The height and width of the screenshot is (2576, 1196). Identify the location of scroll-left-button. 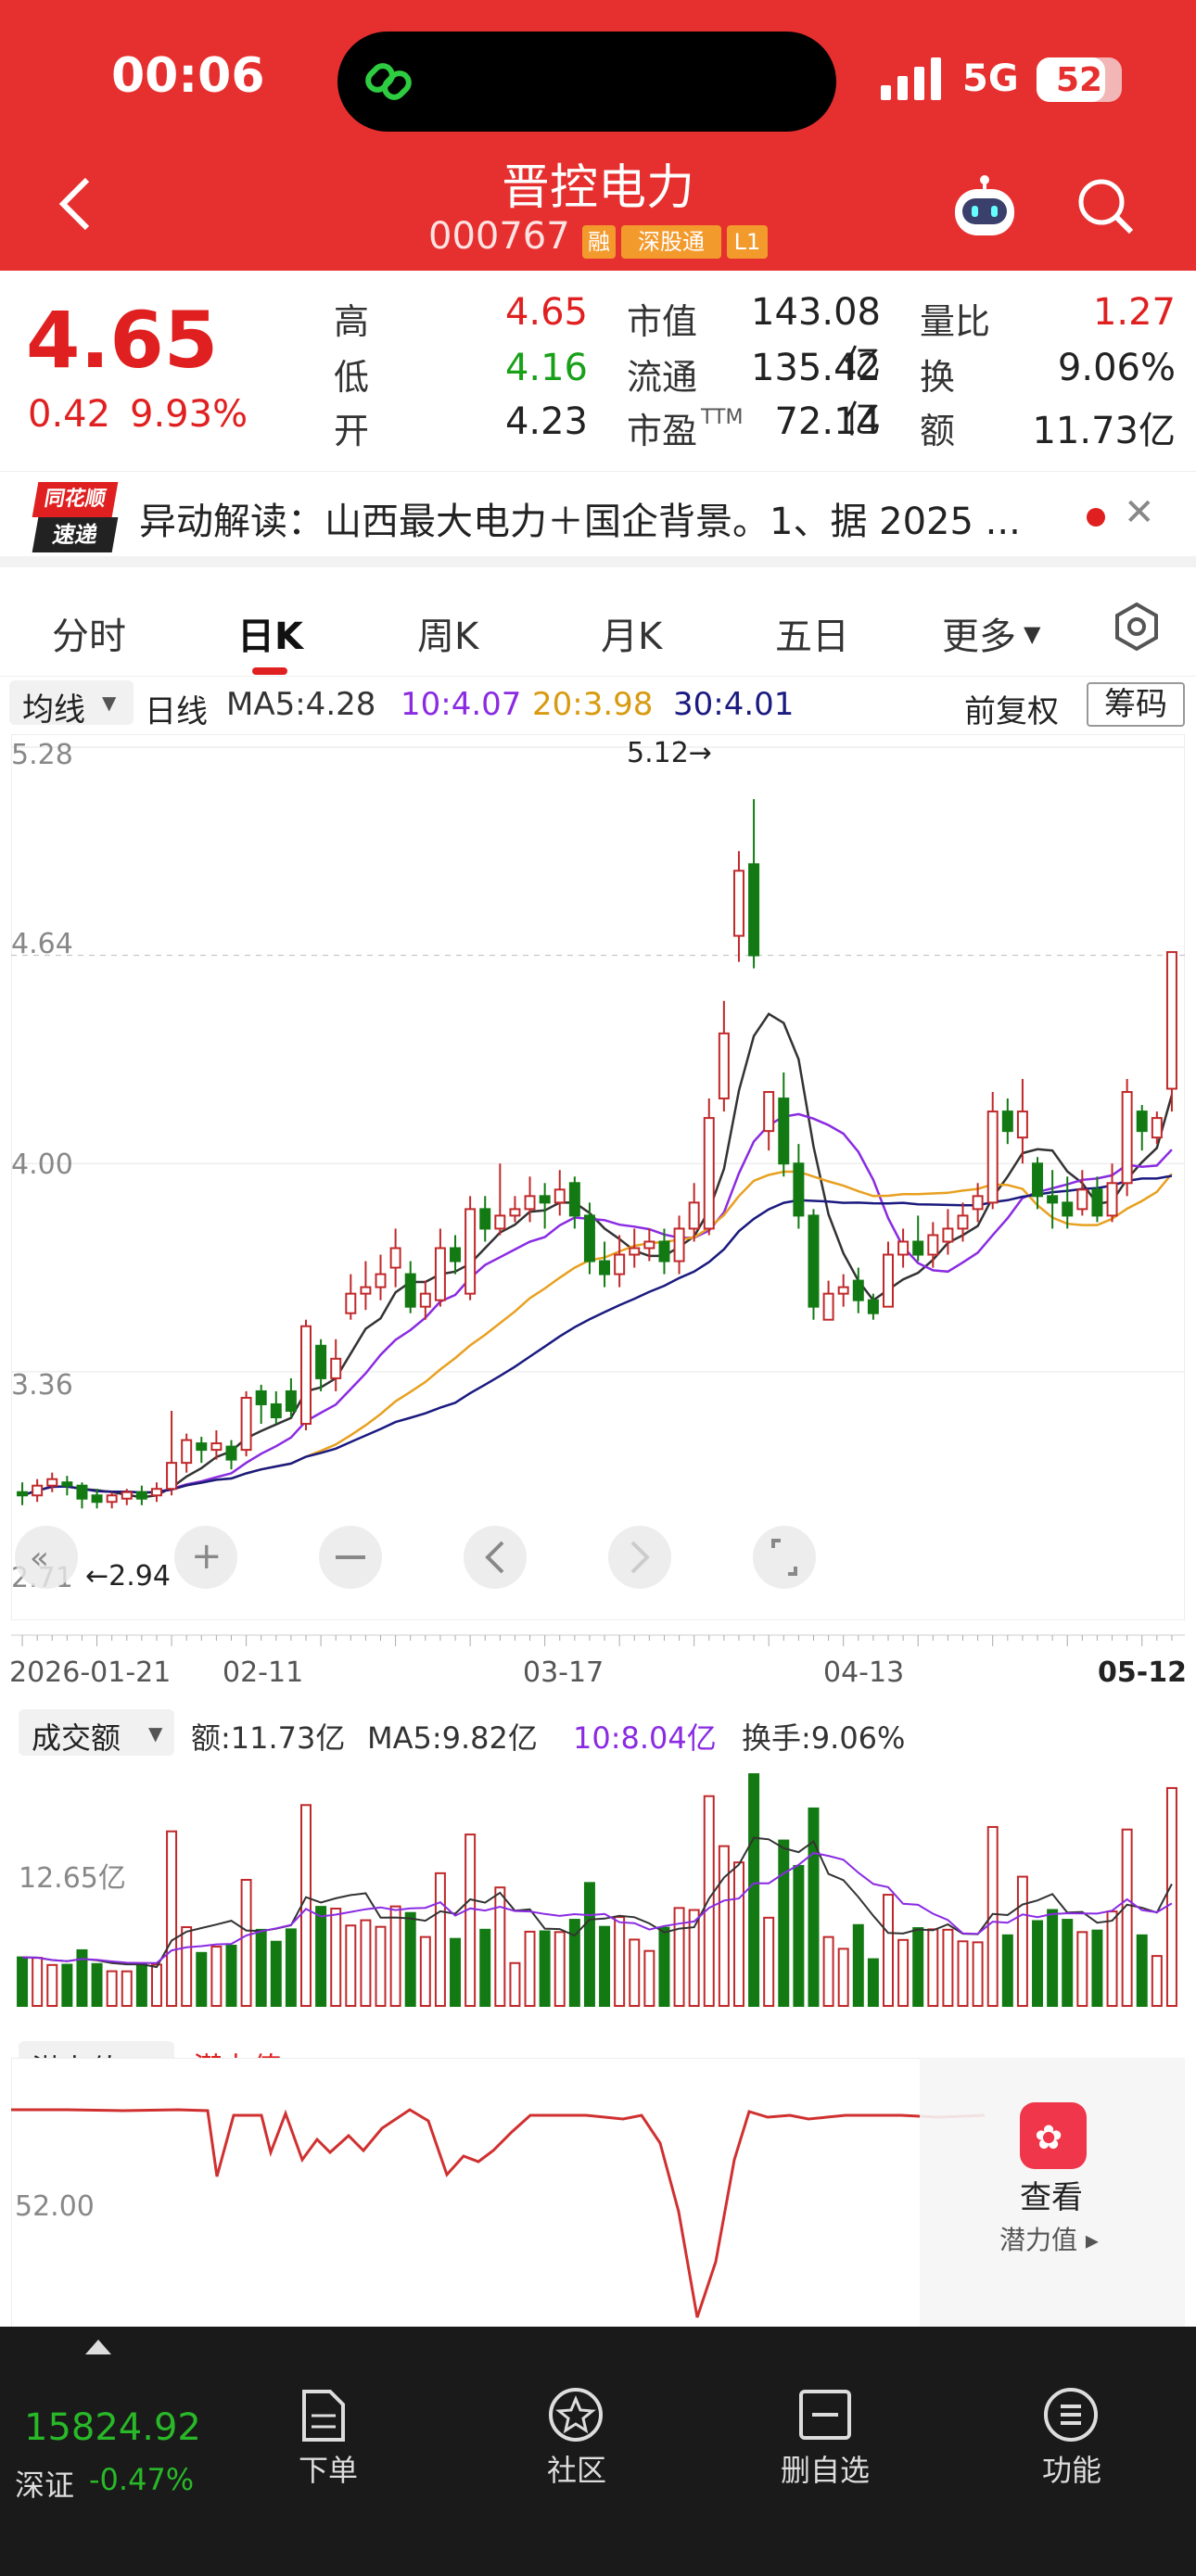
(496, 1557).